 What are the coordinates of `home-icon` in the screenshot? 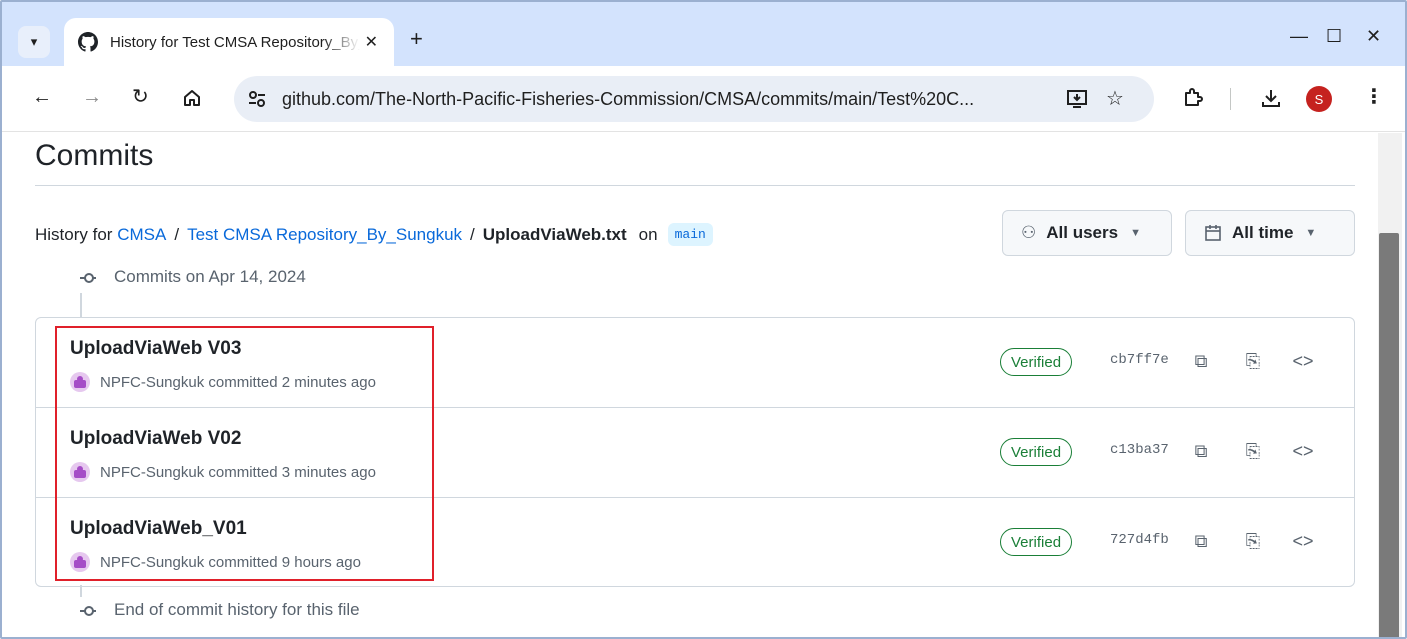 It's located at (192, 98).